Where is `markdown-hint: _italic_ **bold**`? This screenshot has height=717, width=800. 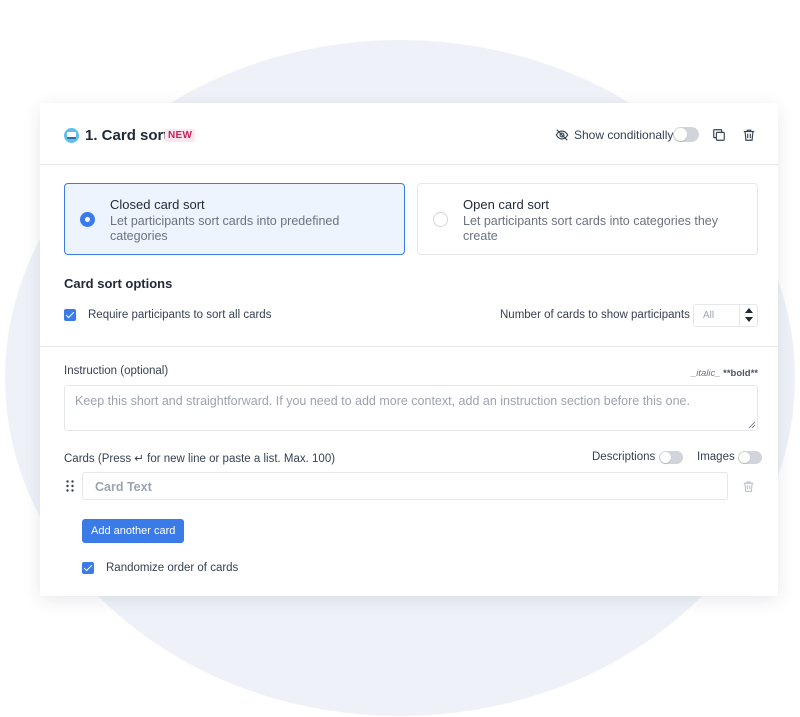 markdown-hint: _italic_ **bold** is located at coordinates (724, 373).